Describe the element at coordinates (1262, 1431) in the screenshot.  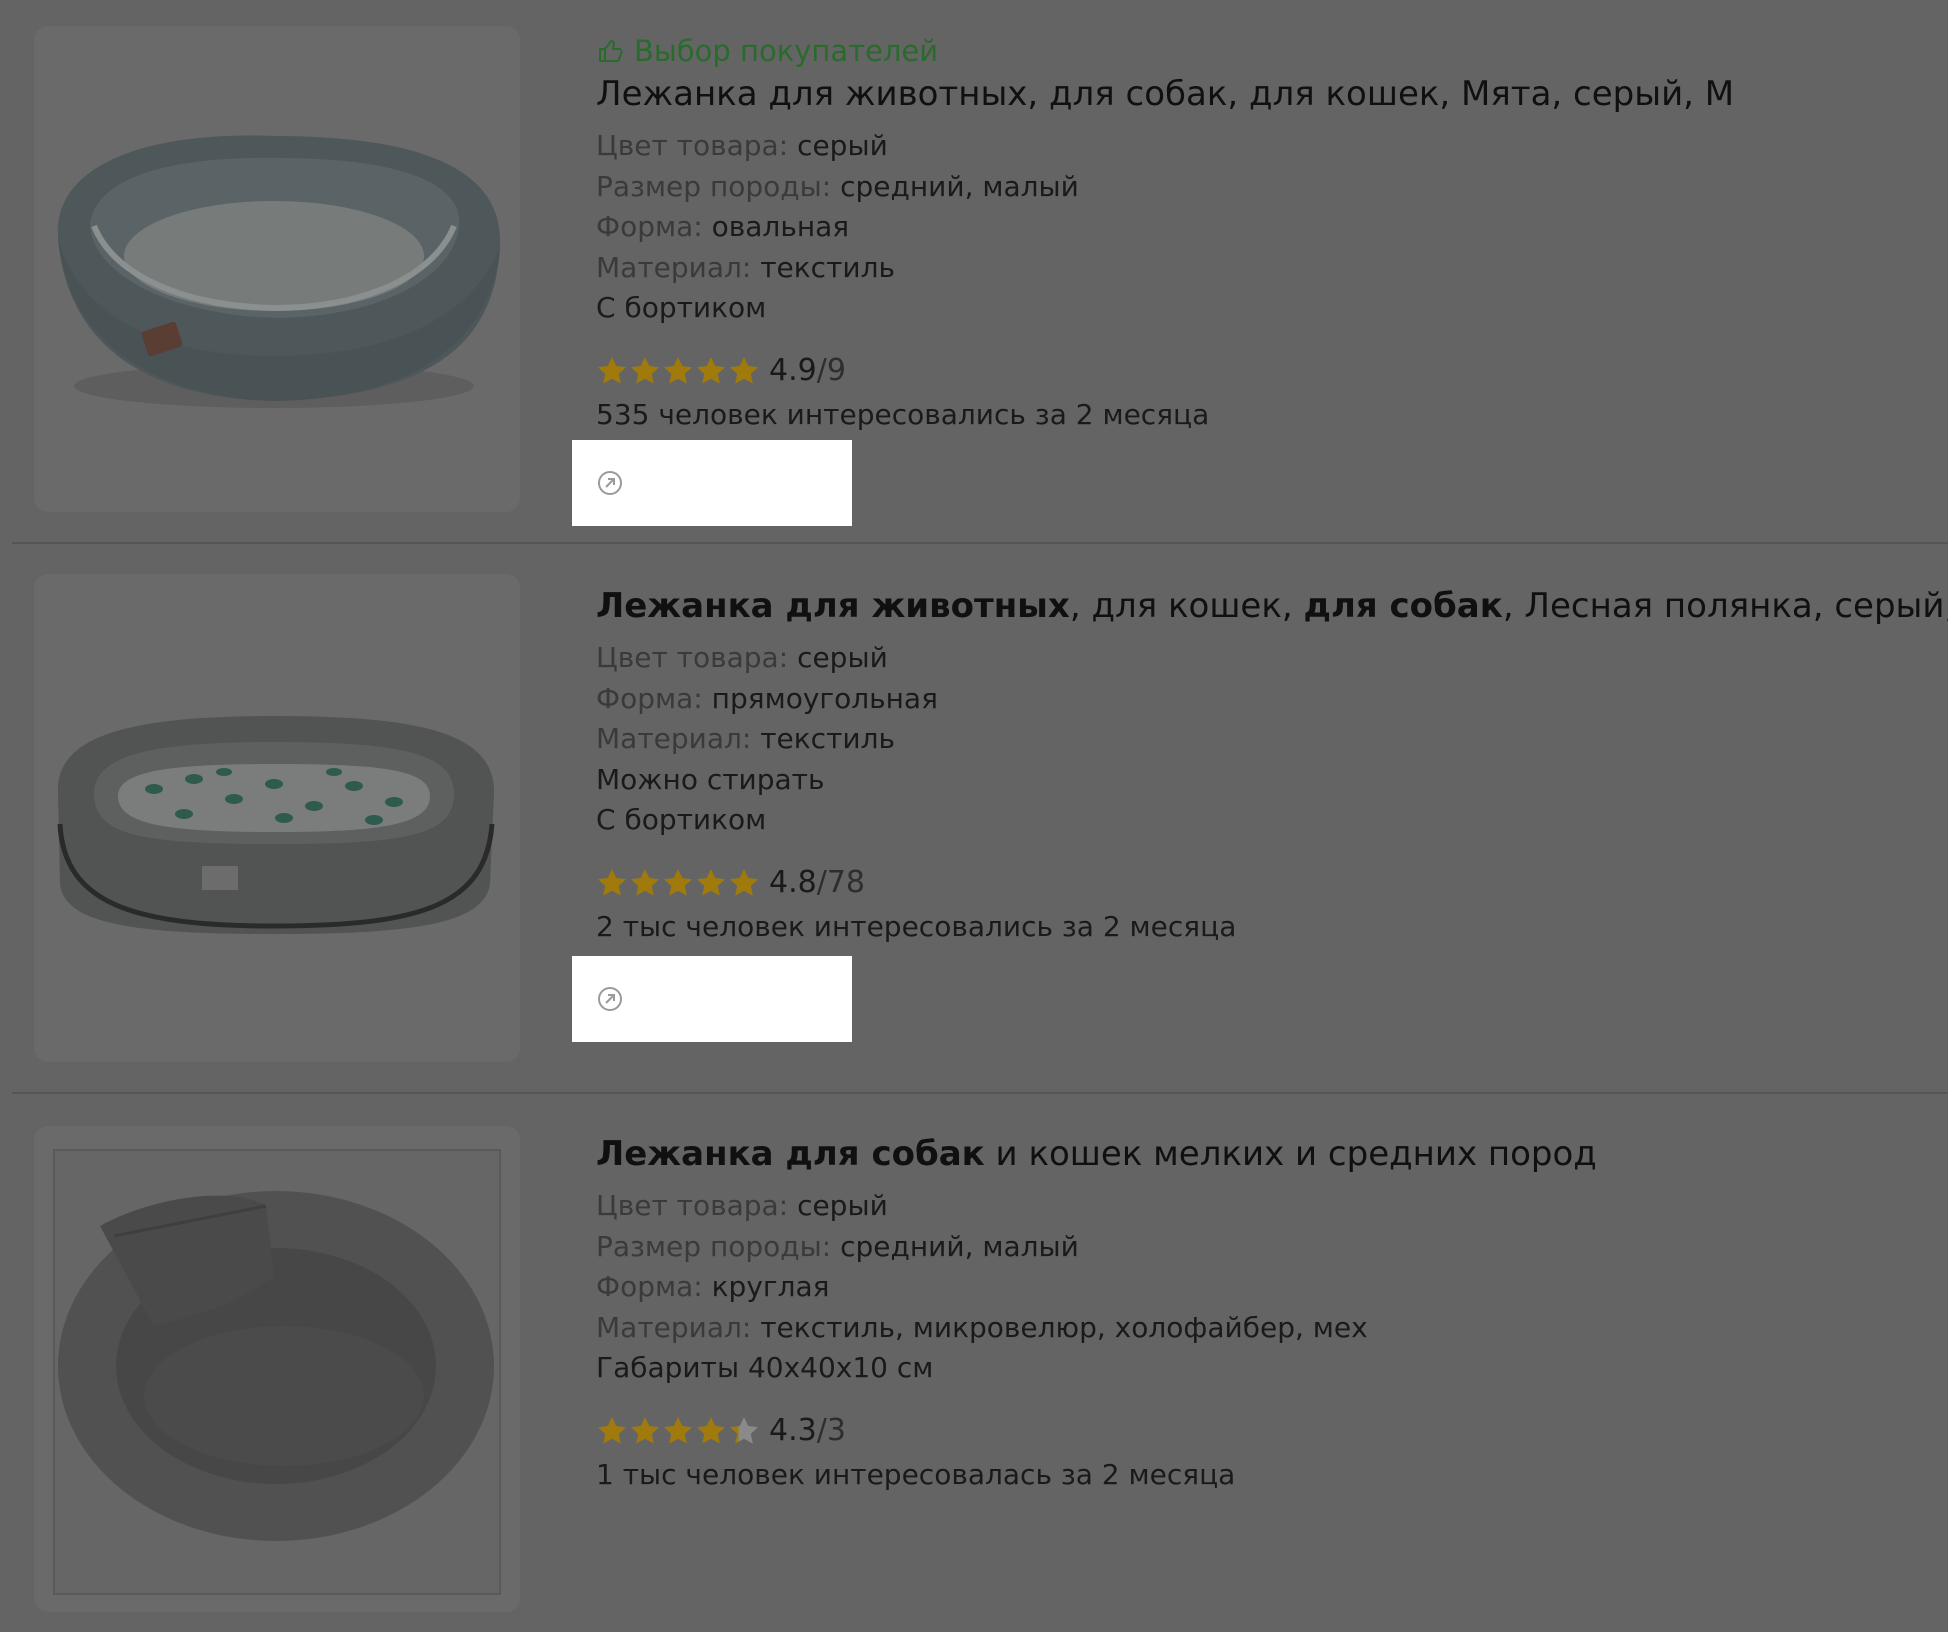
I see `rating: 4.3/3` at that location.